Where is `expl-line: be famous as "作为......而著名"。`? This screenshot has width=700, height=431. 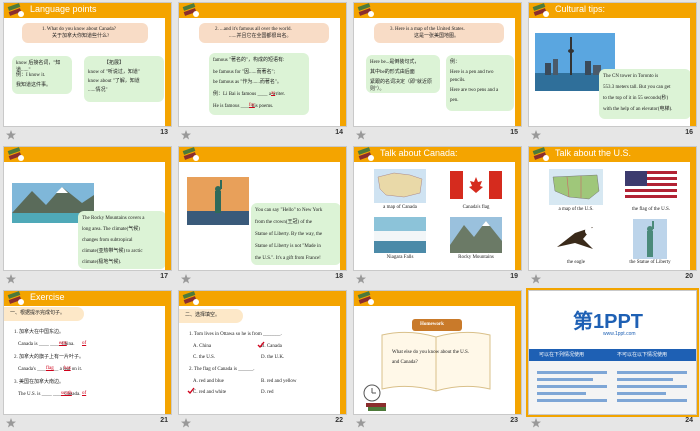 expl-line: be famous as "作为......而著名"。 is located at coordinates (247, 82).